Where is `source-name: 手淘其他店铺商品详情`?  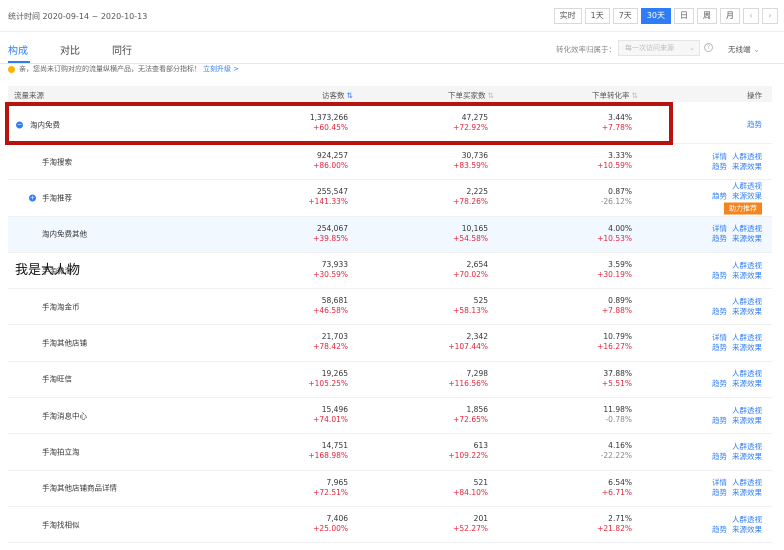
source-name: 手淘其他店铺商品详情 is located at coordinates (79, 488).